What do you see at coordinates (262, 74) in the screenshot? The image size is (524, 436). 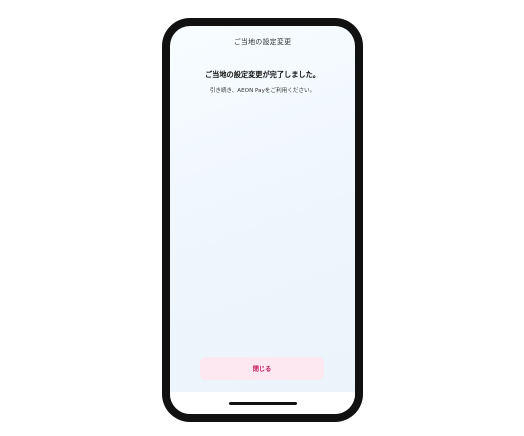 I see `completion-message-title: ご当地の設定変更が完了しました。` at bounding box center [262, 74].